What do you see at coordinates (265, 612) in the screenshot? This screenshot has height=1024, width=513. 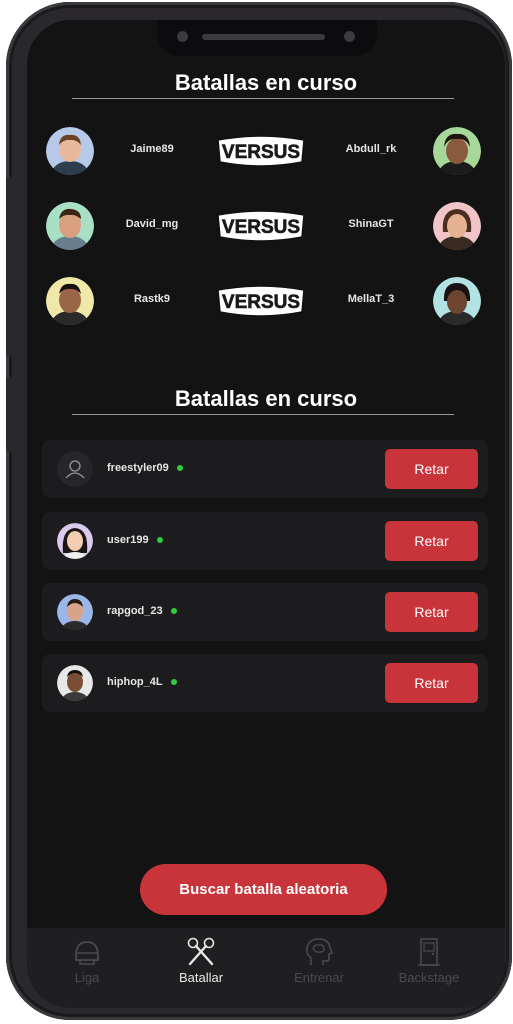 I see `user-card: rapgod_23 Retar` at bounding box center [265, 612].